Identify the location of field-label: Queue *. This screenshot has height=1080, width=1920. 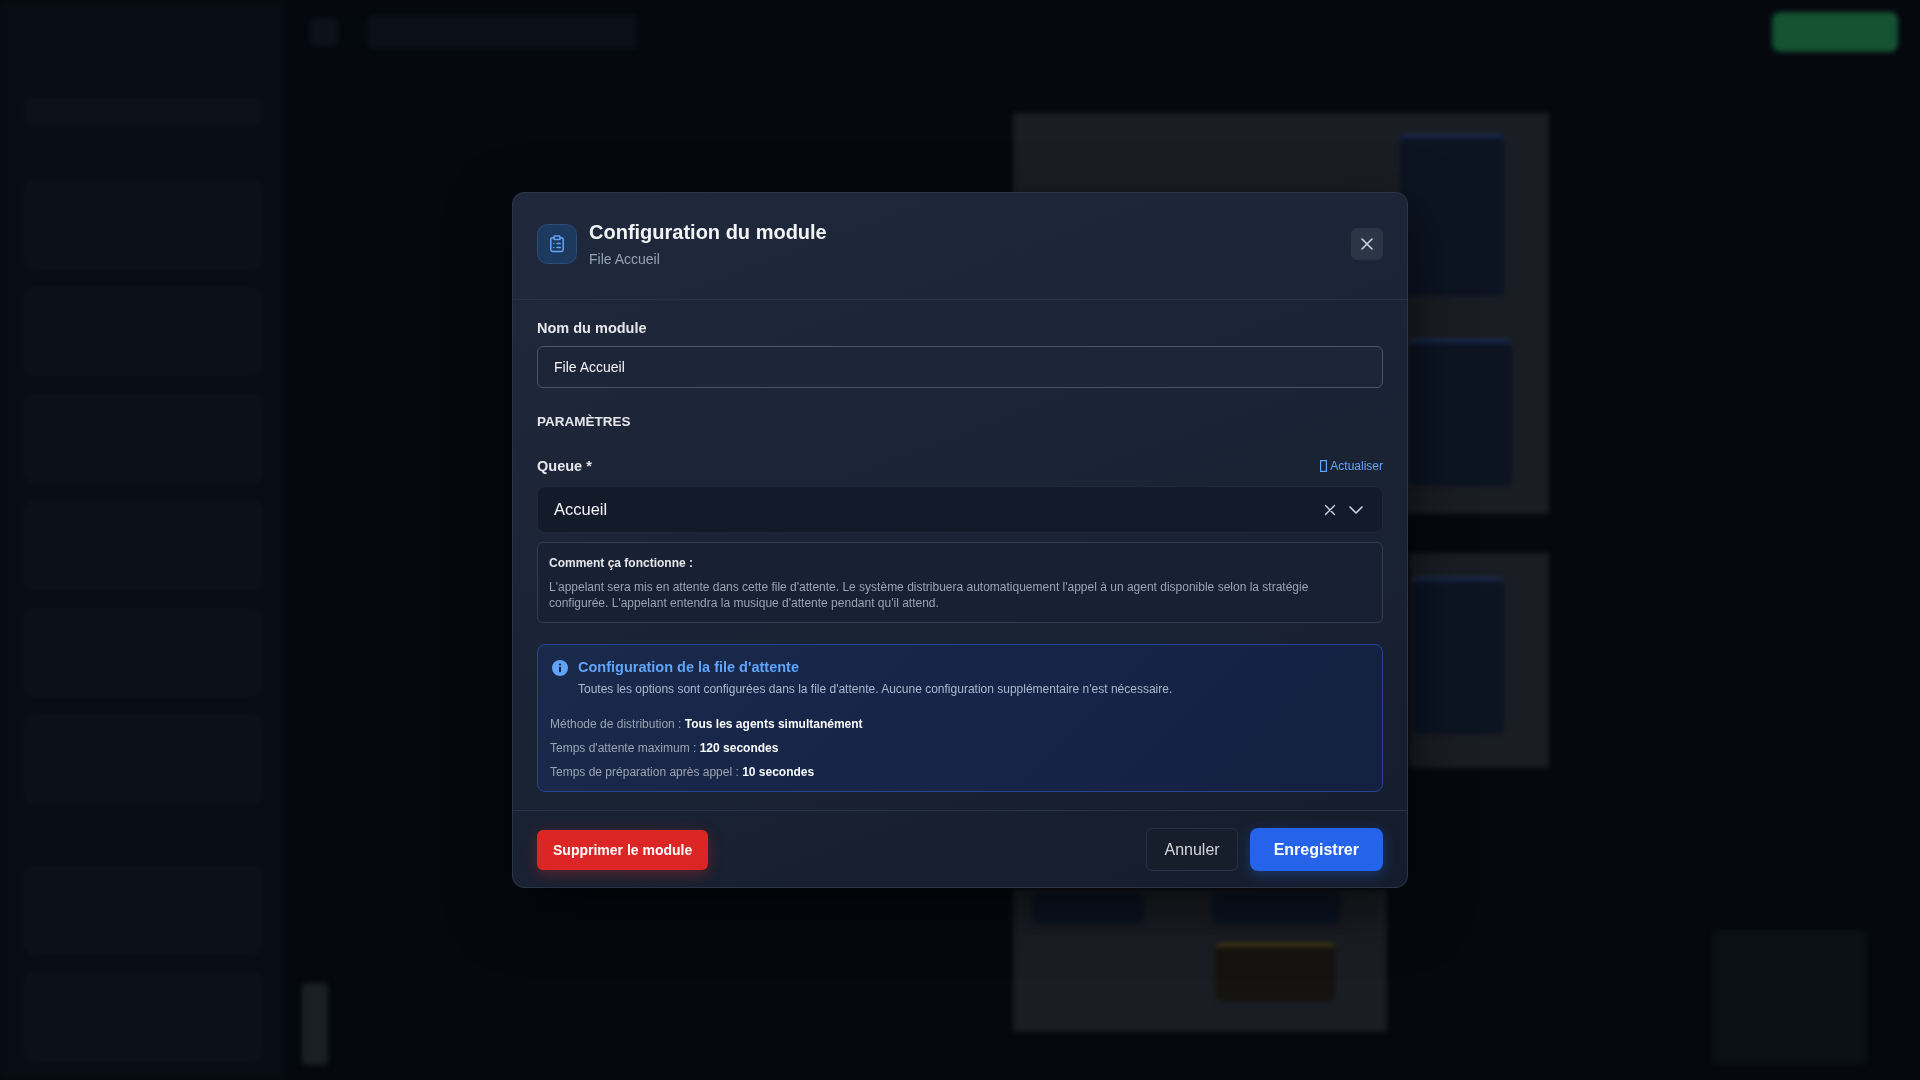
(564, 466).